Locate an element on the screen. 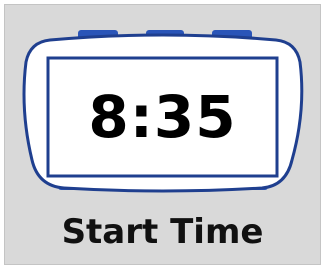 The image size is (325, 269). start-time-label: Start Time is located at coordinates (162, 232).